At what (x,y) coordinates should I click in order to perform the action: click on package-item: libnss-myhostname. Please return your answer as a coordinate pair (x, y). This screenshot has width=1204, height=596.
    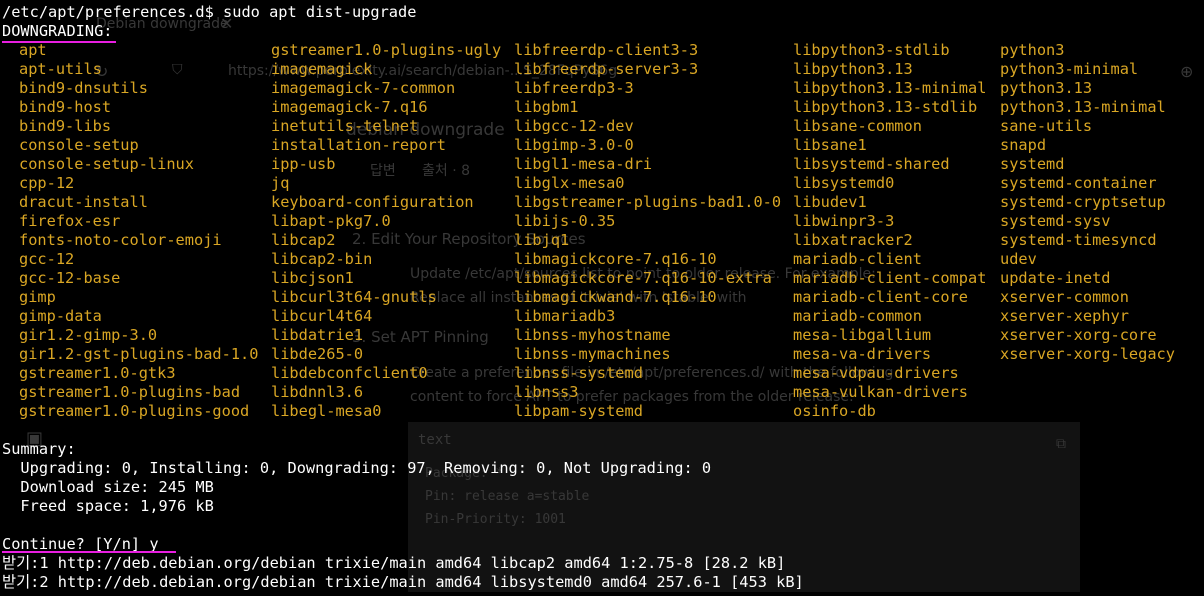
    Looking at the image, I should click on (592, 335).